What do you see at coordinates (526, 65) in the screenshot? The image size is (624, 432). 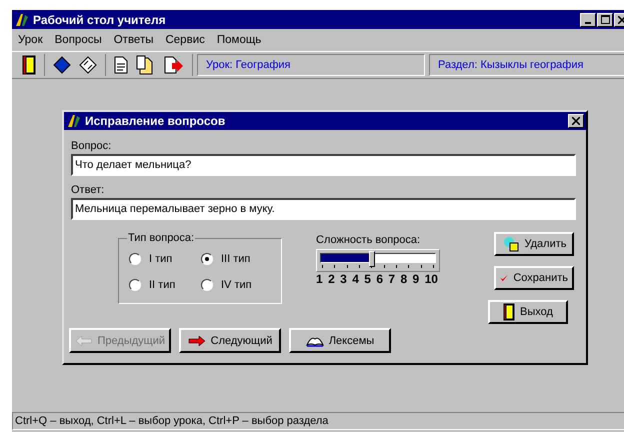 I see `section-panel: Раздел: Кызыклы география` at bounding box center [526, 65].